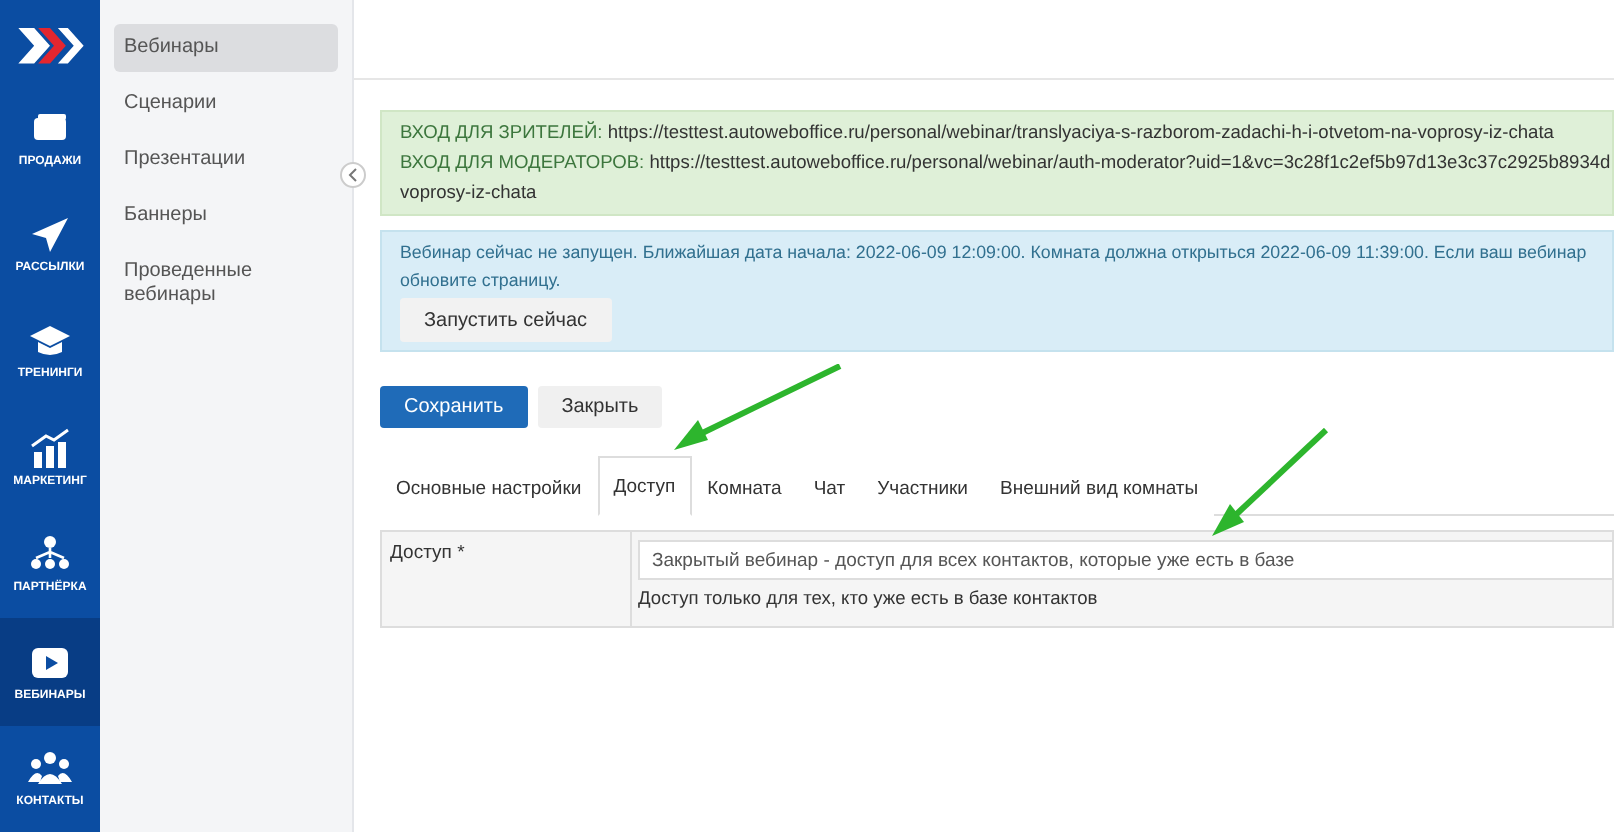 This screenshot has height=832, width=1614. Describe the element at coordinates (644, 486) in the screenshot. I see `tab: Доступ` at that location.